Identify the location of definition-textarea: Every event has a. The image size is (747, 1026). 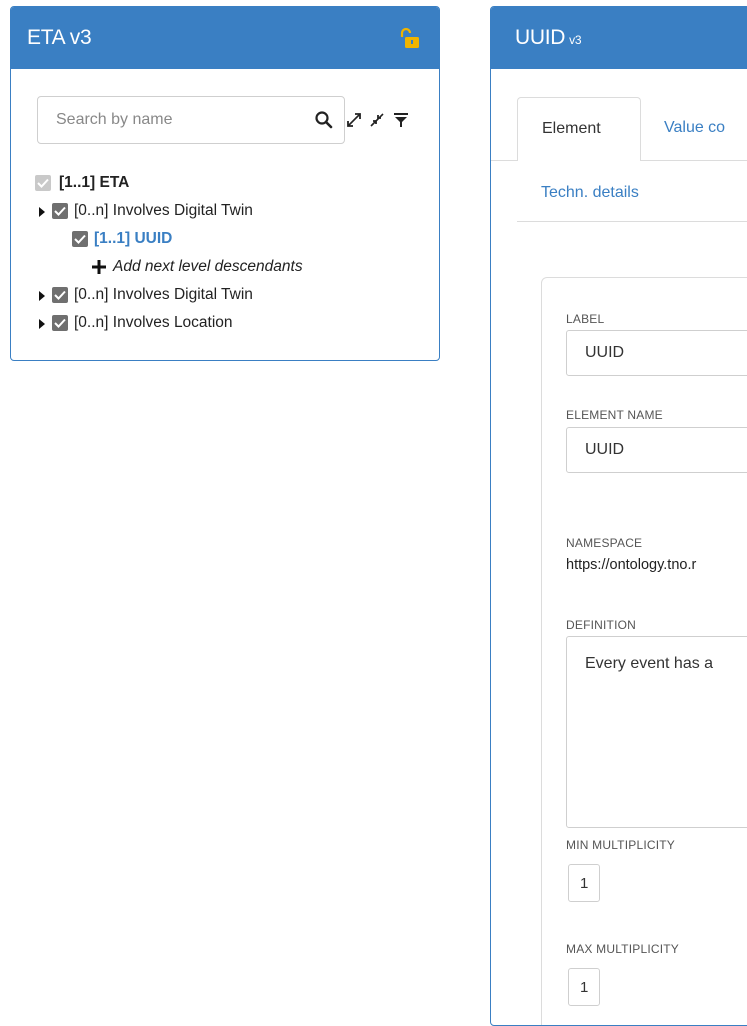
(656, 732).